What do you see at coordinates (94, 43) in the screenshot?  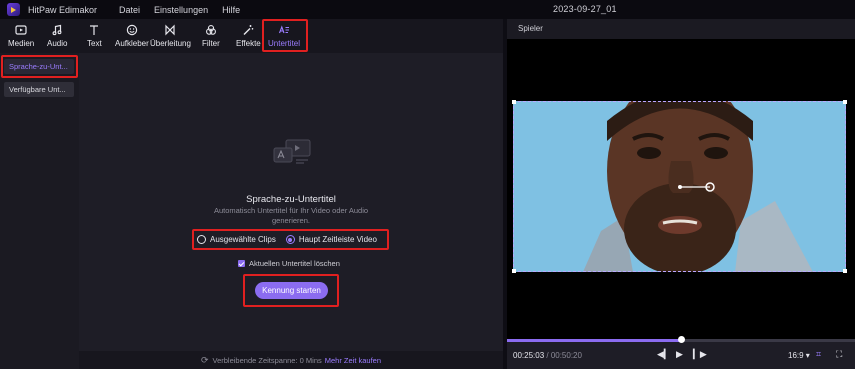 I see `tool-label: Text` at bounding box center [94, 43].